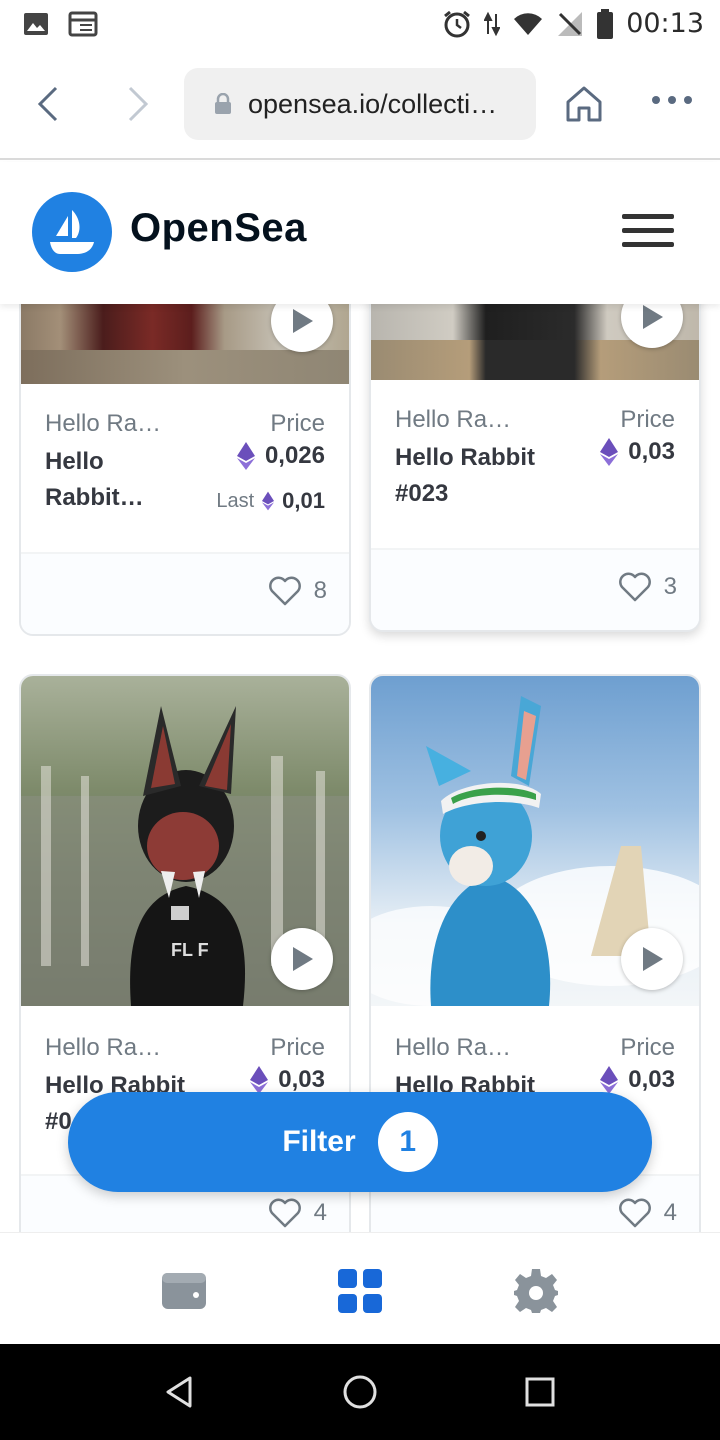 Image resolution: width=720 pixels, height=1440 pixels. I want to click on opensea-logo-icon, so click(72, 232).